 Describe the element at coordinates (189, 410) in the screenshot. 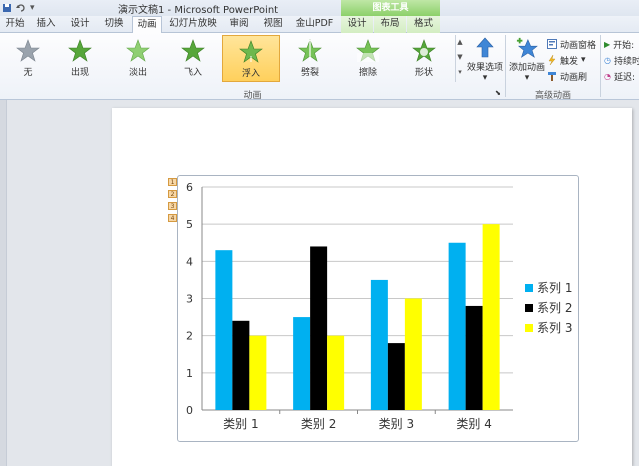

I see `y-tick-label: 0` at that location.